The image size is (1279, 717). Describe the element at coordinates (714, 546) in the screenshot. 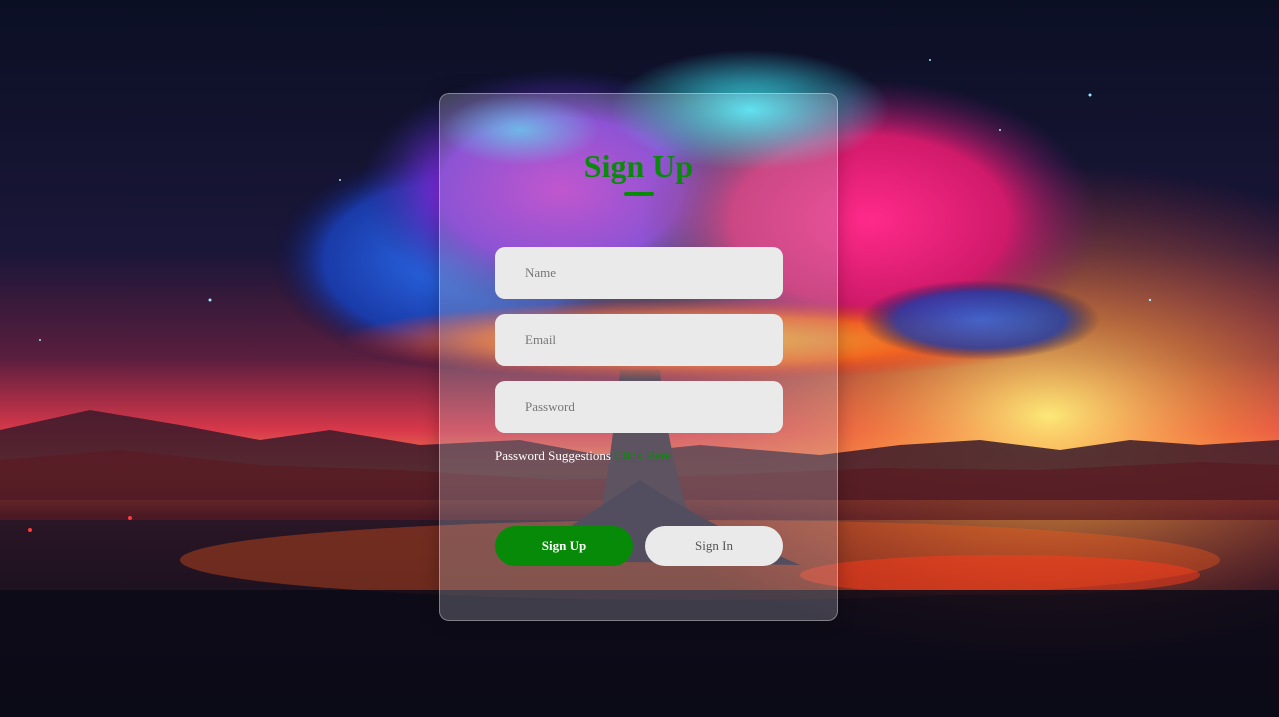

I see `signin-button: Sign In` at that location.